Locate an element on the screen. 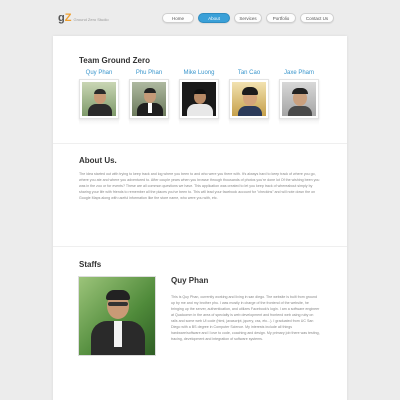 This screenshot has width=400, height=400. member-name: Jaxe Pham is located at coordinates (298, 73).